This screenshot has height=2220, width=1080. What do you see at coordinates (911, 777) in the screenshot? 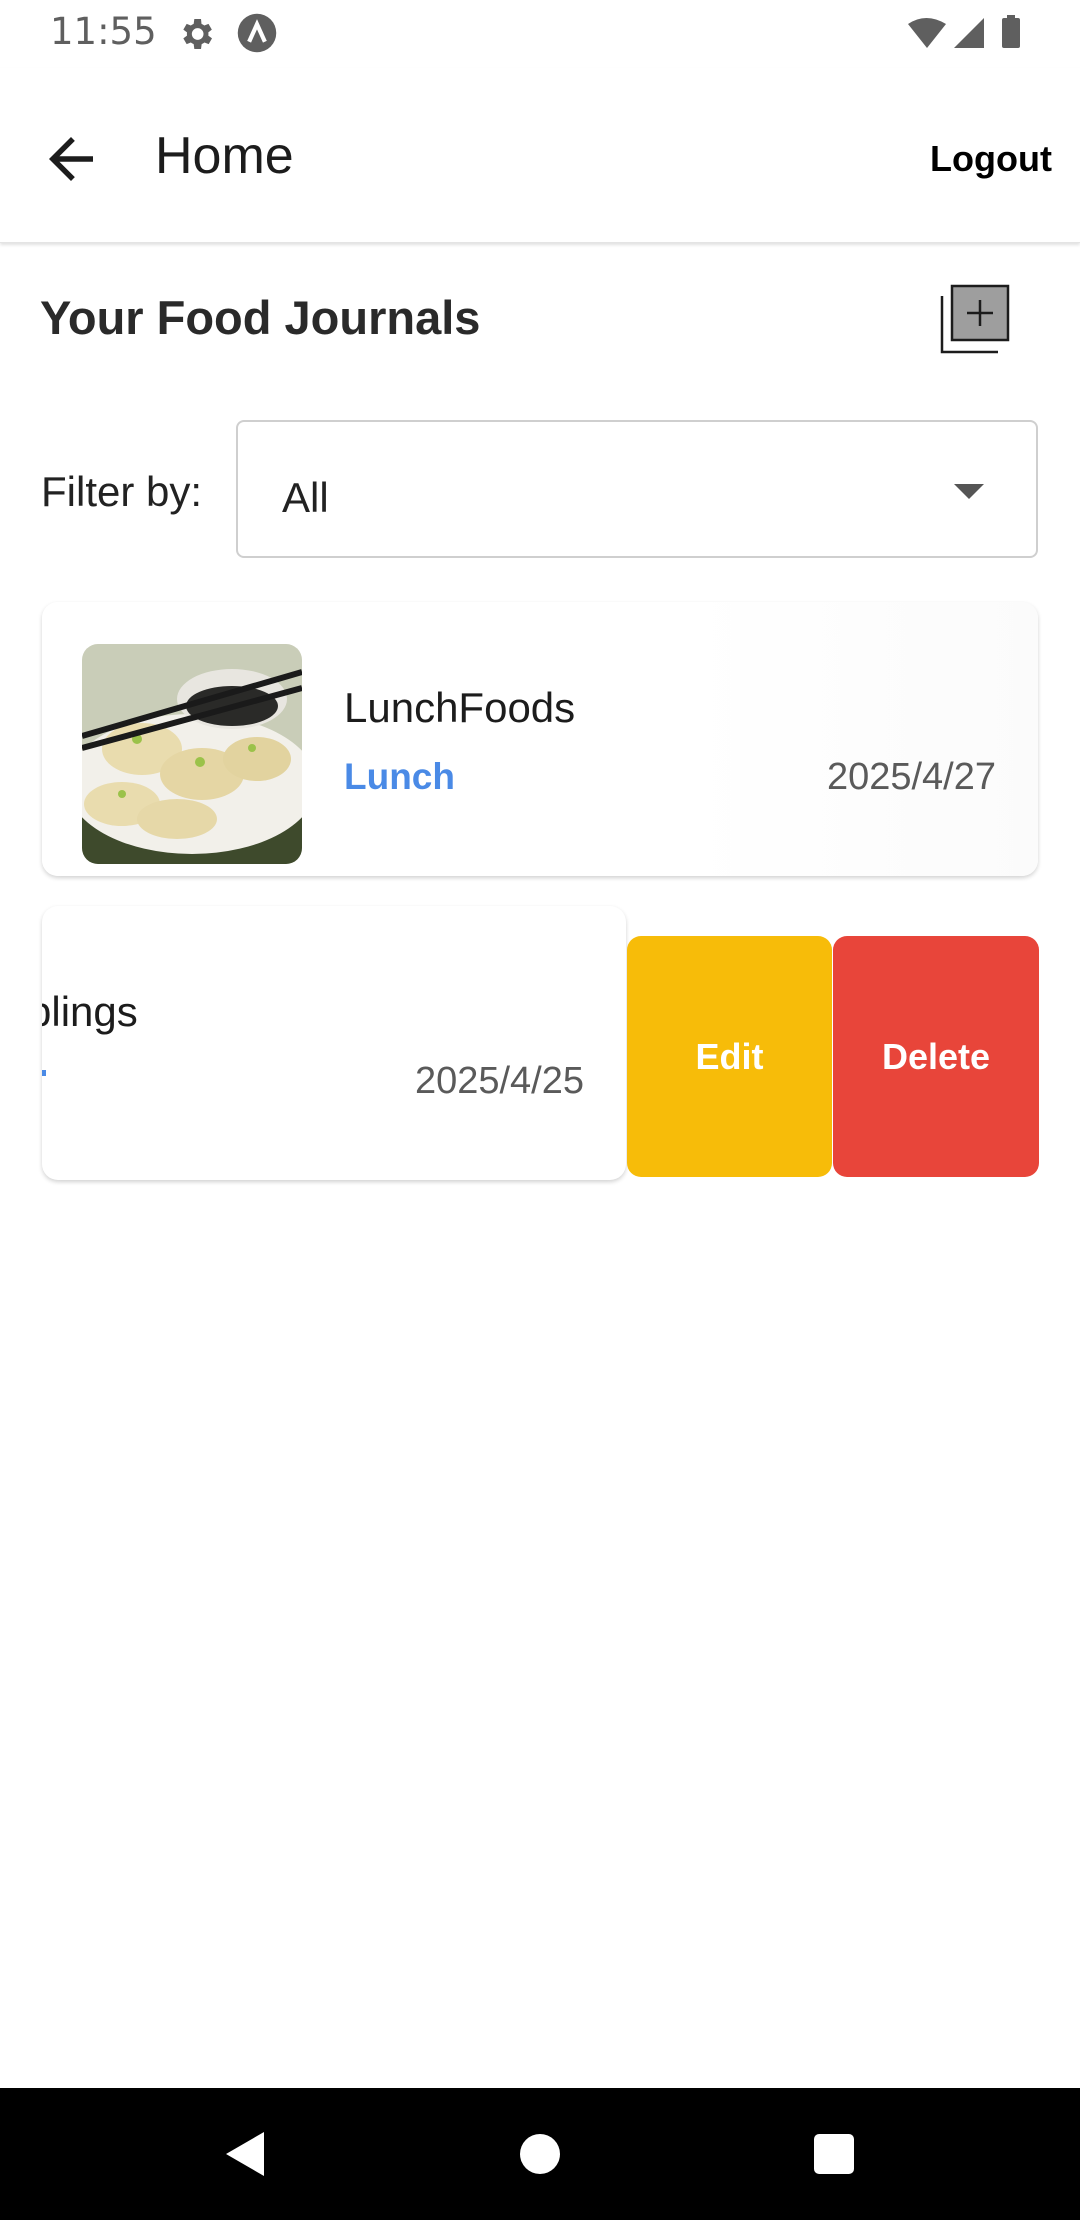
I see `journal-date: 2025/4/27` at bounding box center [911, 777].